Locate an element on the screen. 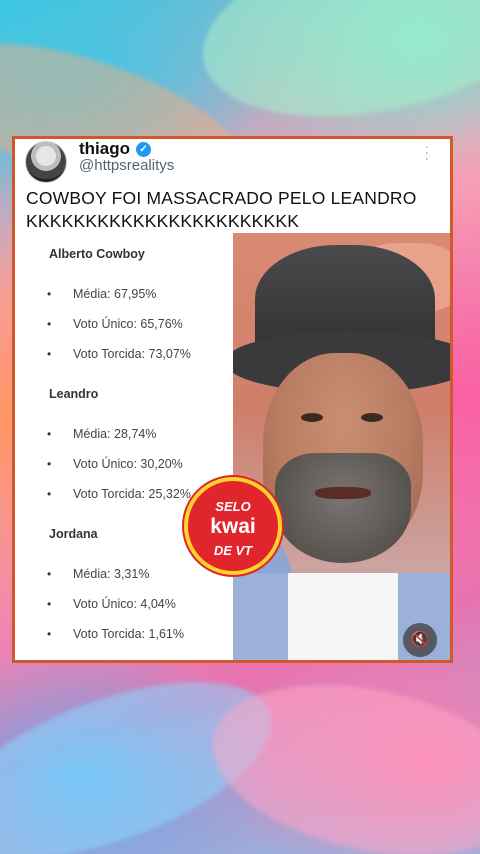  badge-line-1: SELO is located at coordinates (233, 506).